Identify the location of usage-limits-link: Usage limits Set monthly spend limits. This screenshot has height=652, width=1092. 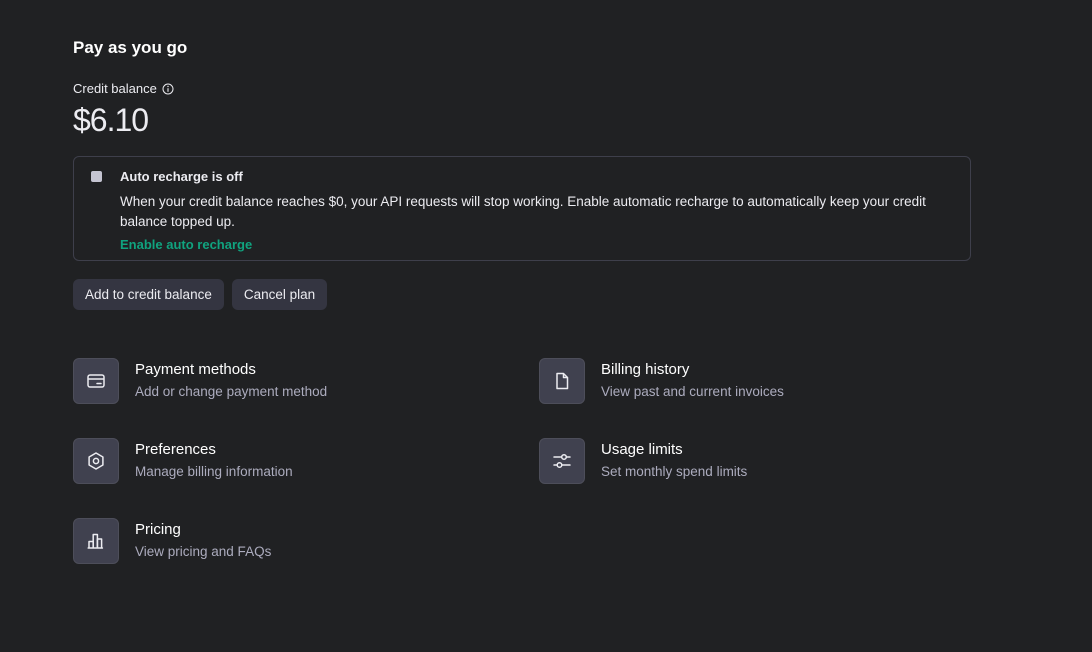
(643, 461).